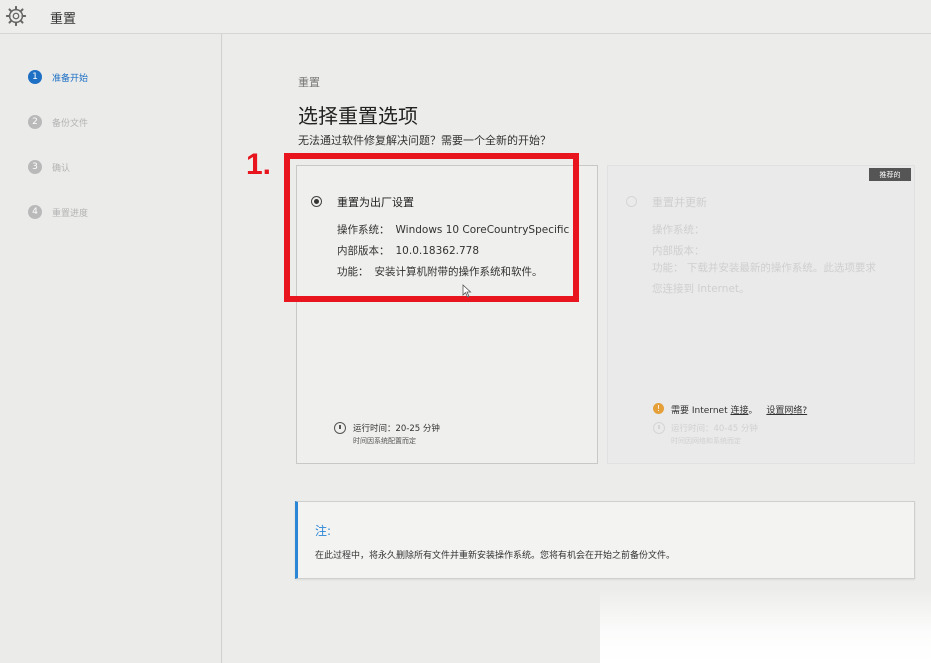 The height and width of the screenshot is (663, 931). What do you see at coordinates (35, 122) in the screenshot?
I see `step-number: 2` at bounding box center [35, 122].